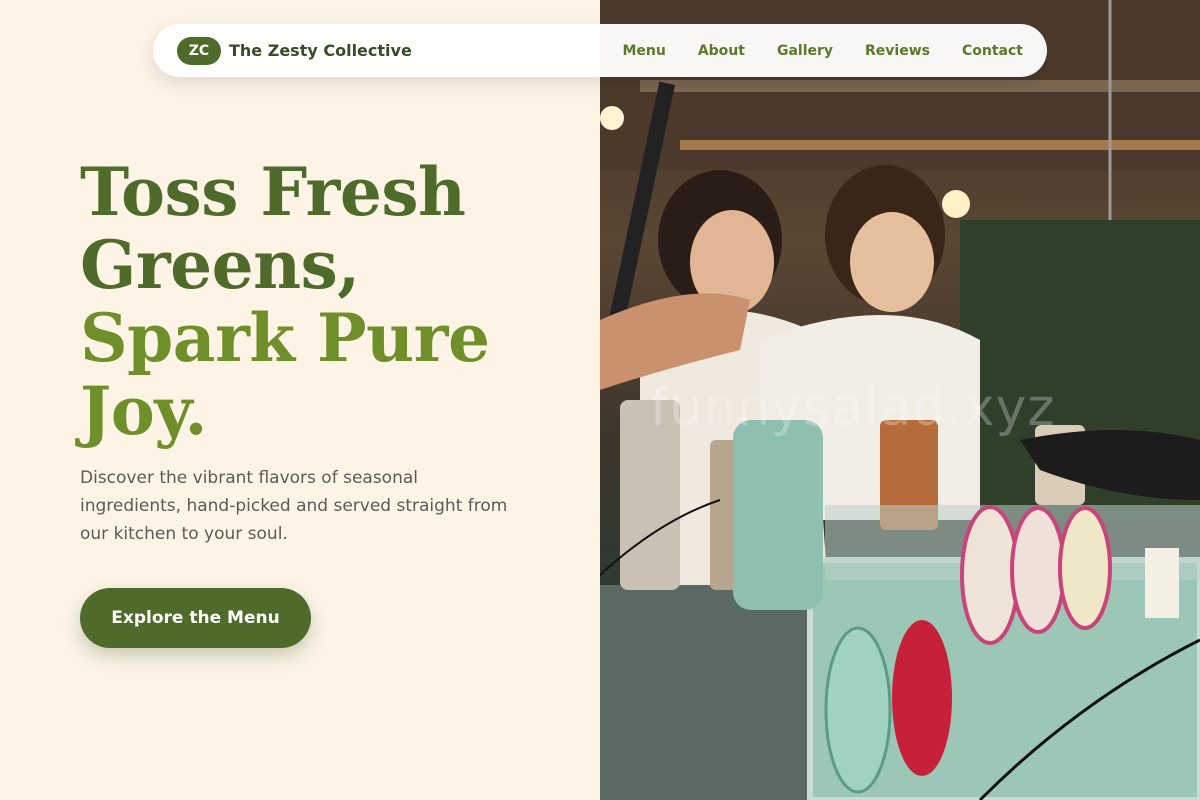  I want to click on nav-links: Menu About Gallery Reviews Contact, so click(822, 51).